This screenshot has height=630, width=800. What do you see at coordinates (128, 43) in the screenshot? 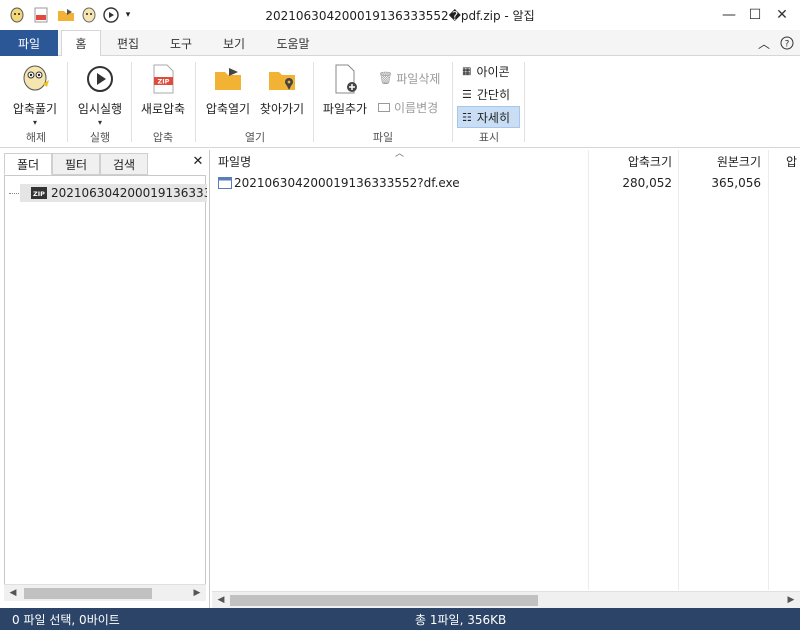
I see `tab-edit: 편집` at bounding box center [128, 43].